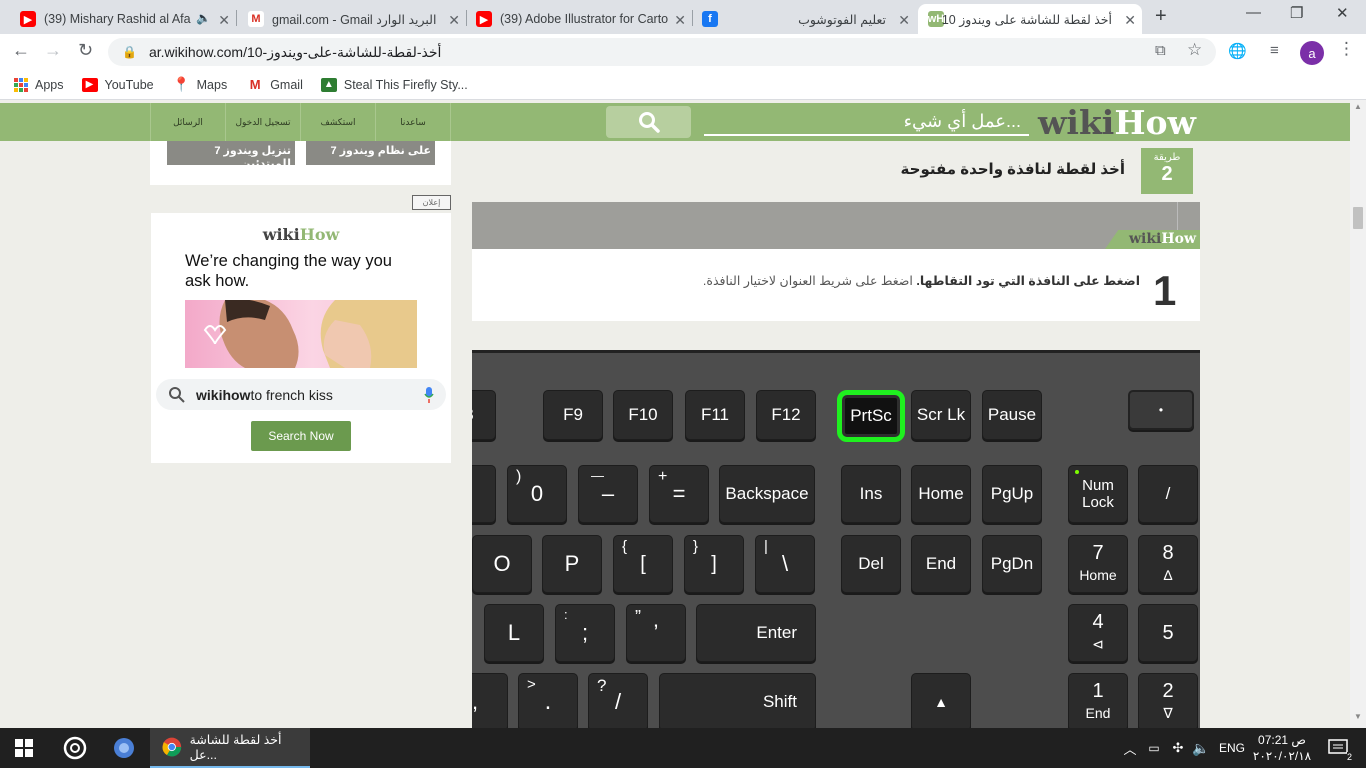  Describe the element at coordinates (117, 84) in the screenshot. I see `bookmark-youtube: ▶ YouTube` at that location.